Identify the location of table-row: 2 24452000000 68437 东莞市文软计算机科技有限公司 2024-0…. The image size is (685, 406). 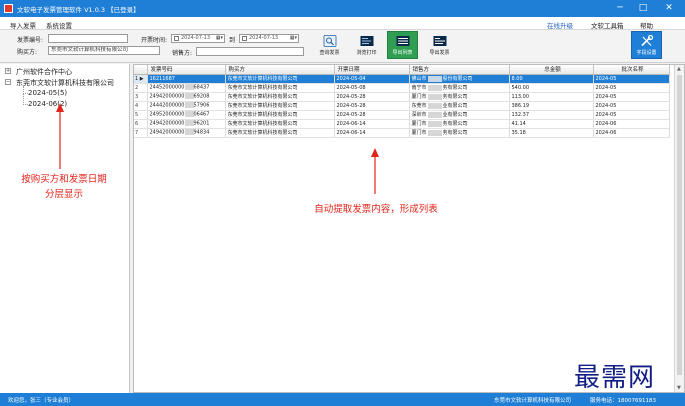
(402, 88).